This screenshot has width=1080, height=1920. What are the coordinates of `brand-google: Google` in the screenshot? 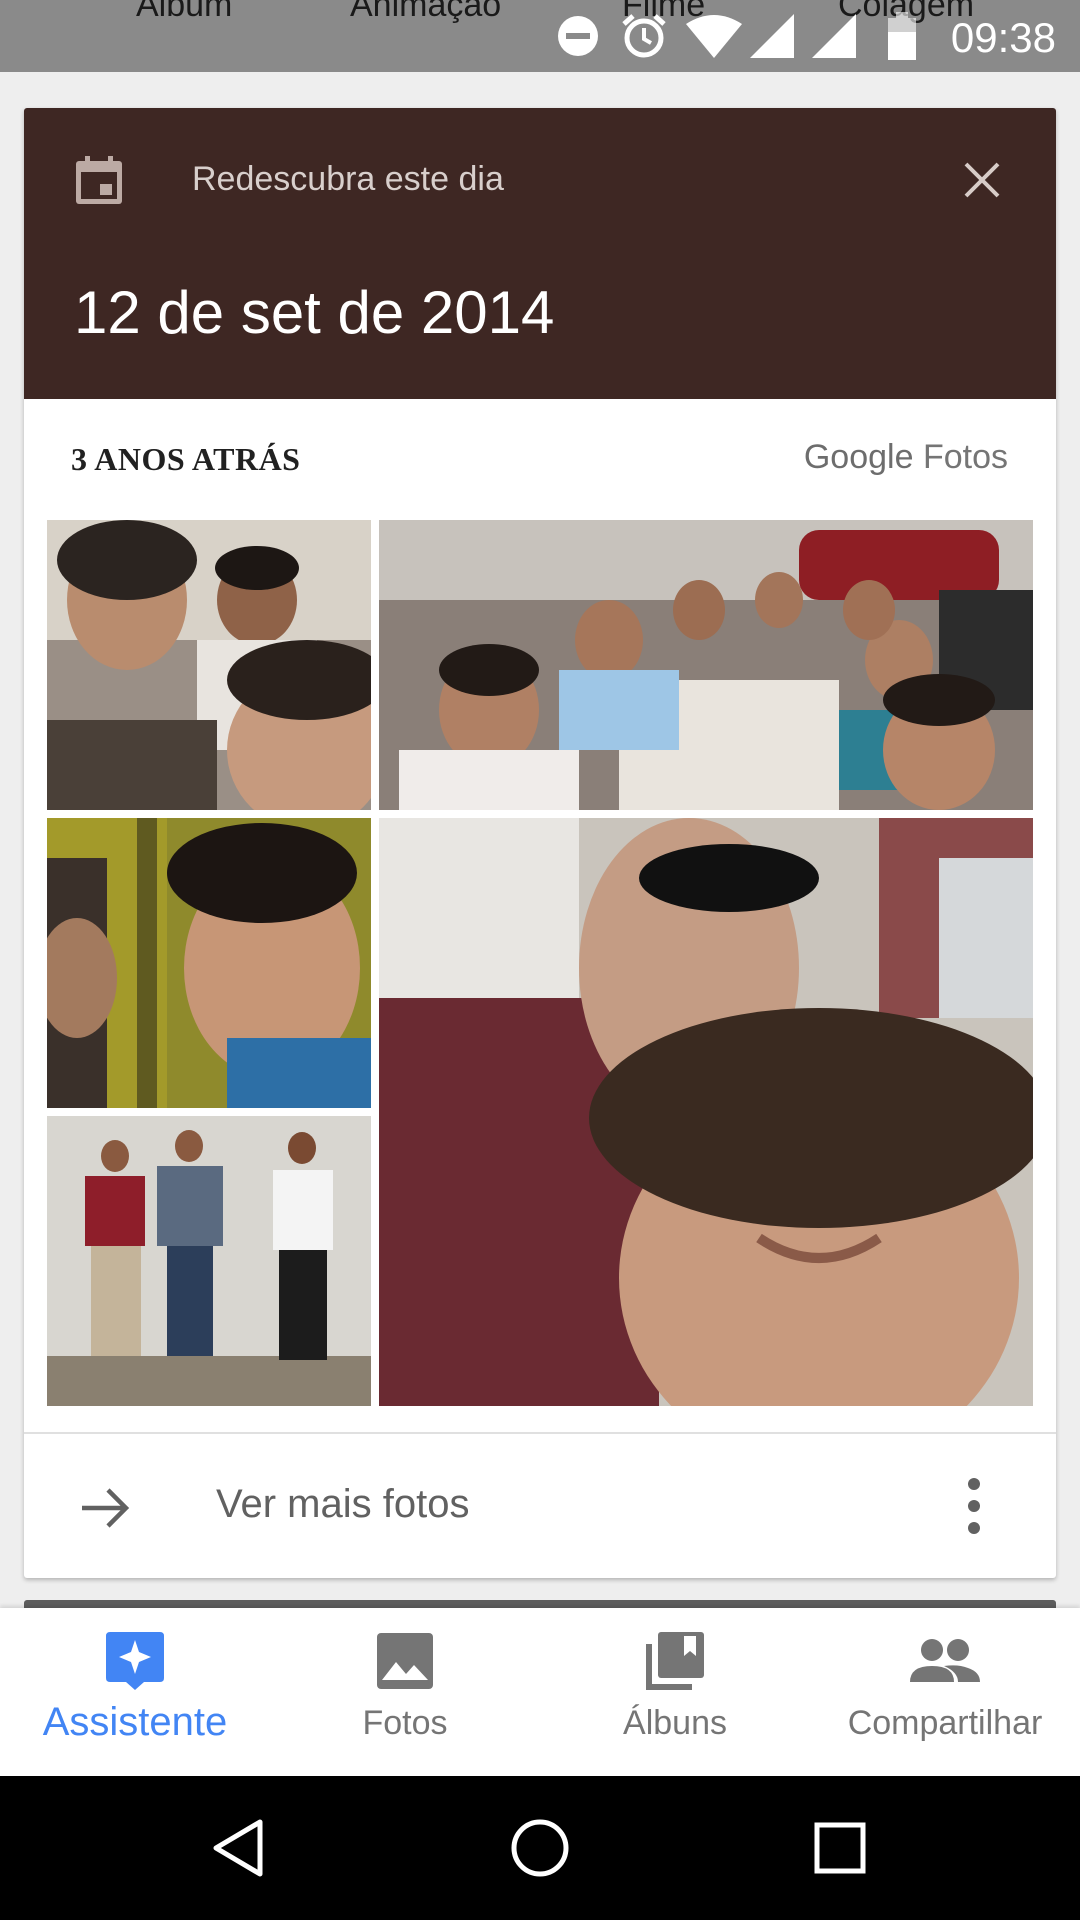 It's located at (858, 457).